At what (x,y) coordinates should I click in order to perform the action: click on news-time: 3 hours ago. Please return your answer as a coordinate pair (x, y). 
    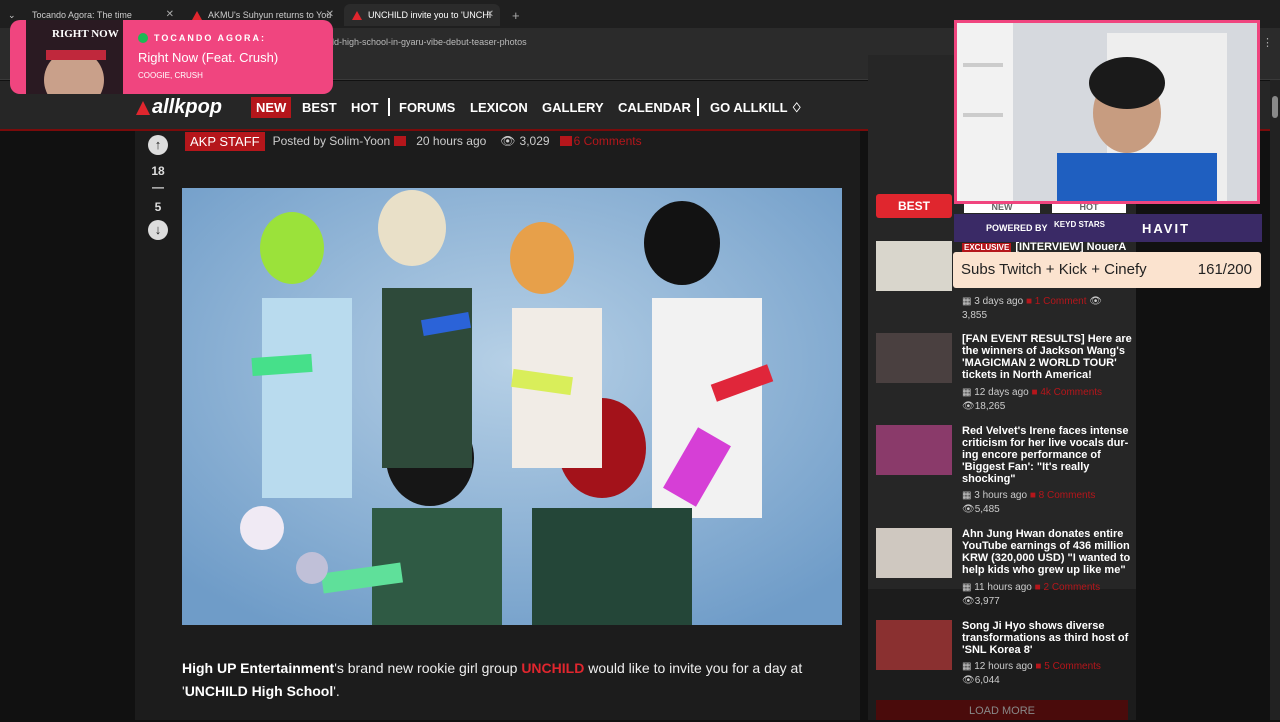
    Looking at the image, I should click on (1001, 495).